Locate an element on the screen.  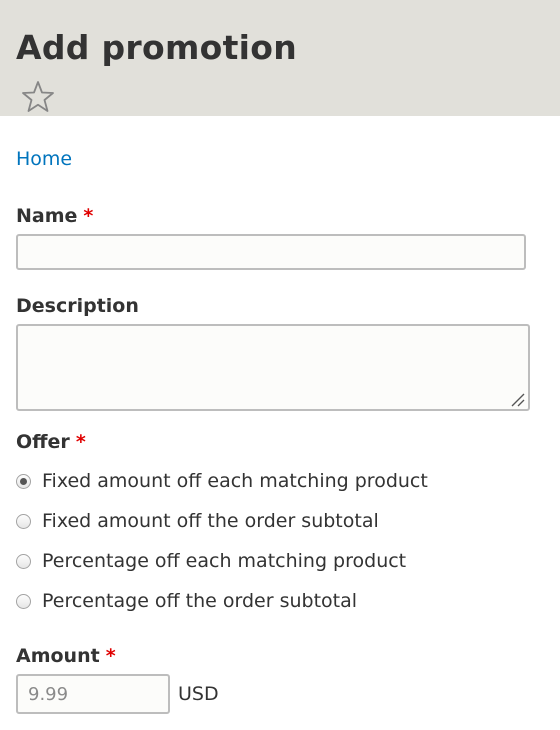
currency-code: USD is located at coordinates (198, 694).